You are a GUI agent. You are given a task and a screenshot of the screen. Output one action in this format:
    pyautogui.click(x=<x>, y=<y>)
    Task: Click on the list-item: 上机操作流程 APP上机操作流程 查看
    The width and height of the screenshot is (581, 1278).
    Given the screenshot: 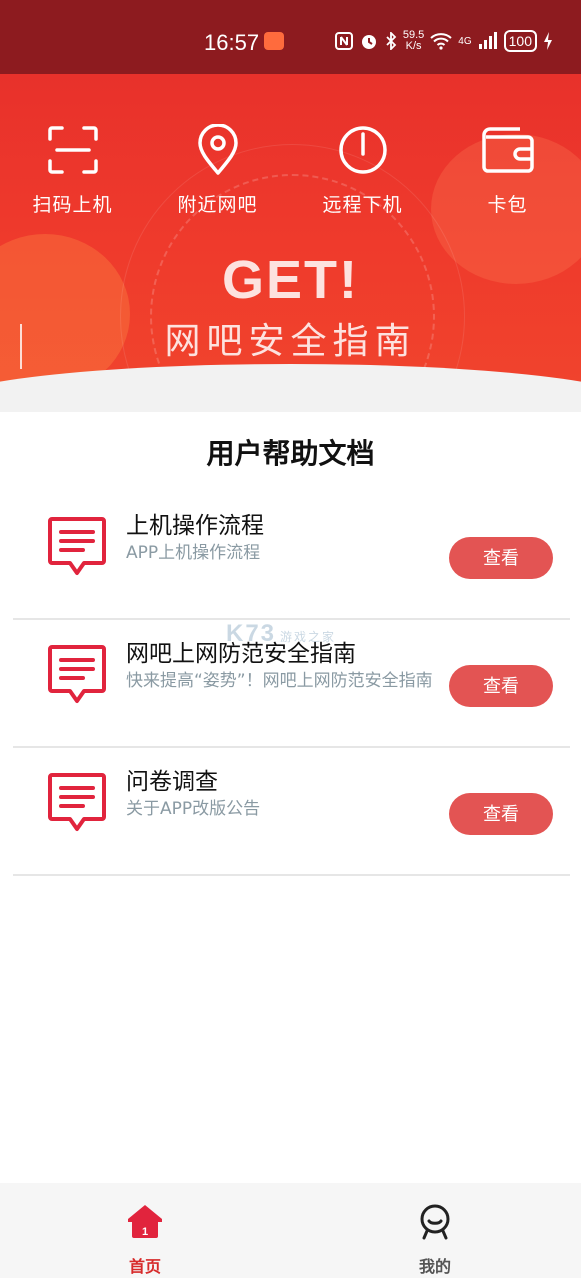 What is the action you would take?
    pyautogui.click(x=291, y=556)
    